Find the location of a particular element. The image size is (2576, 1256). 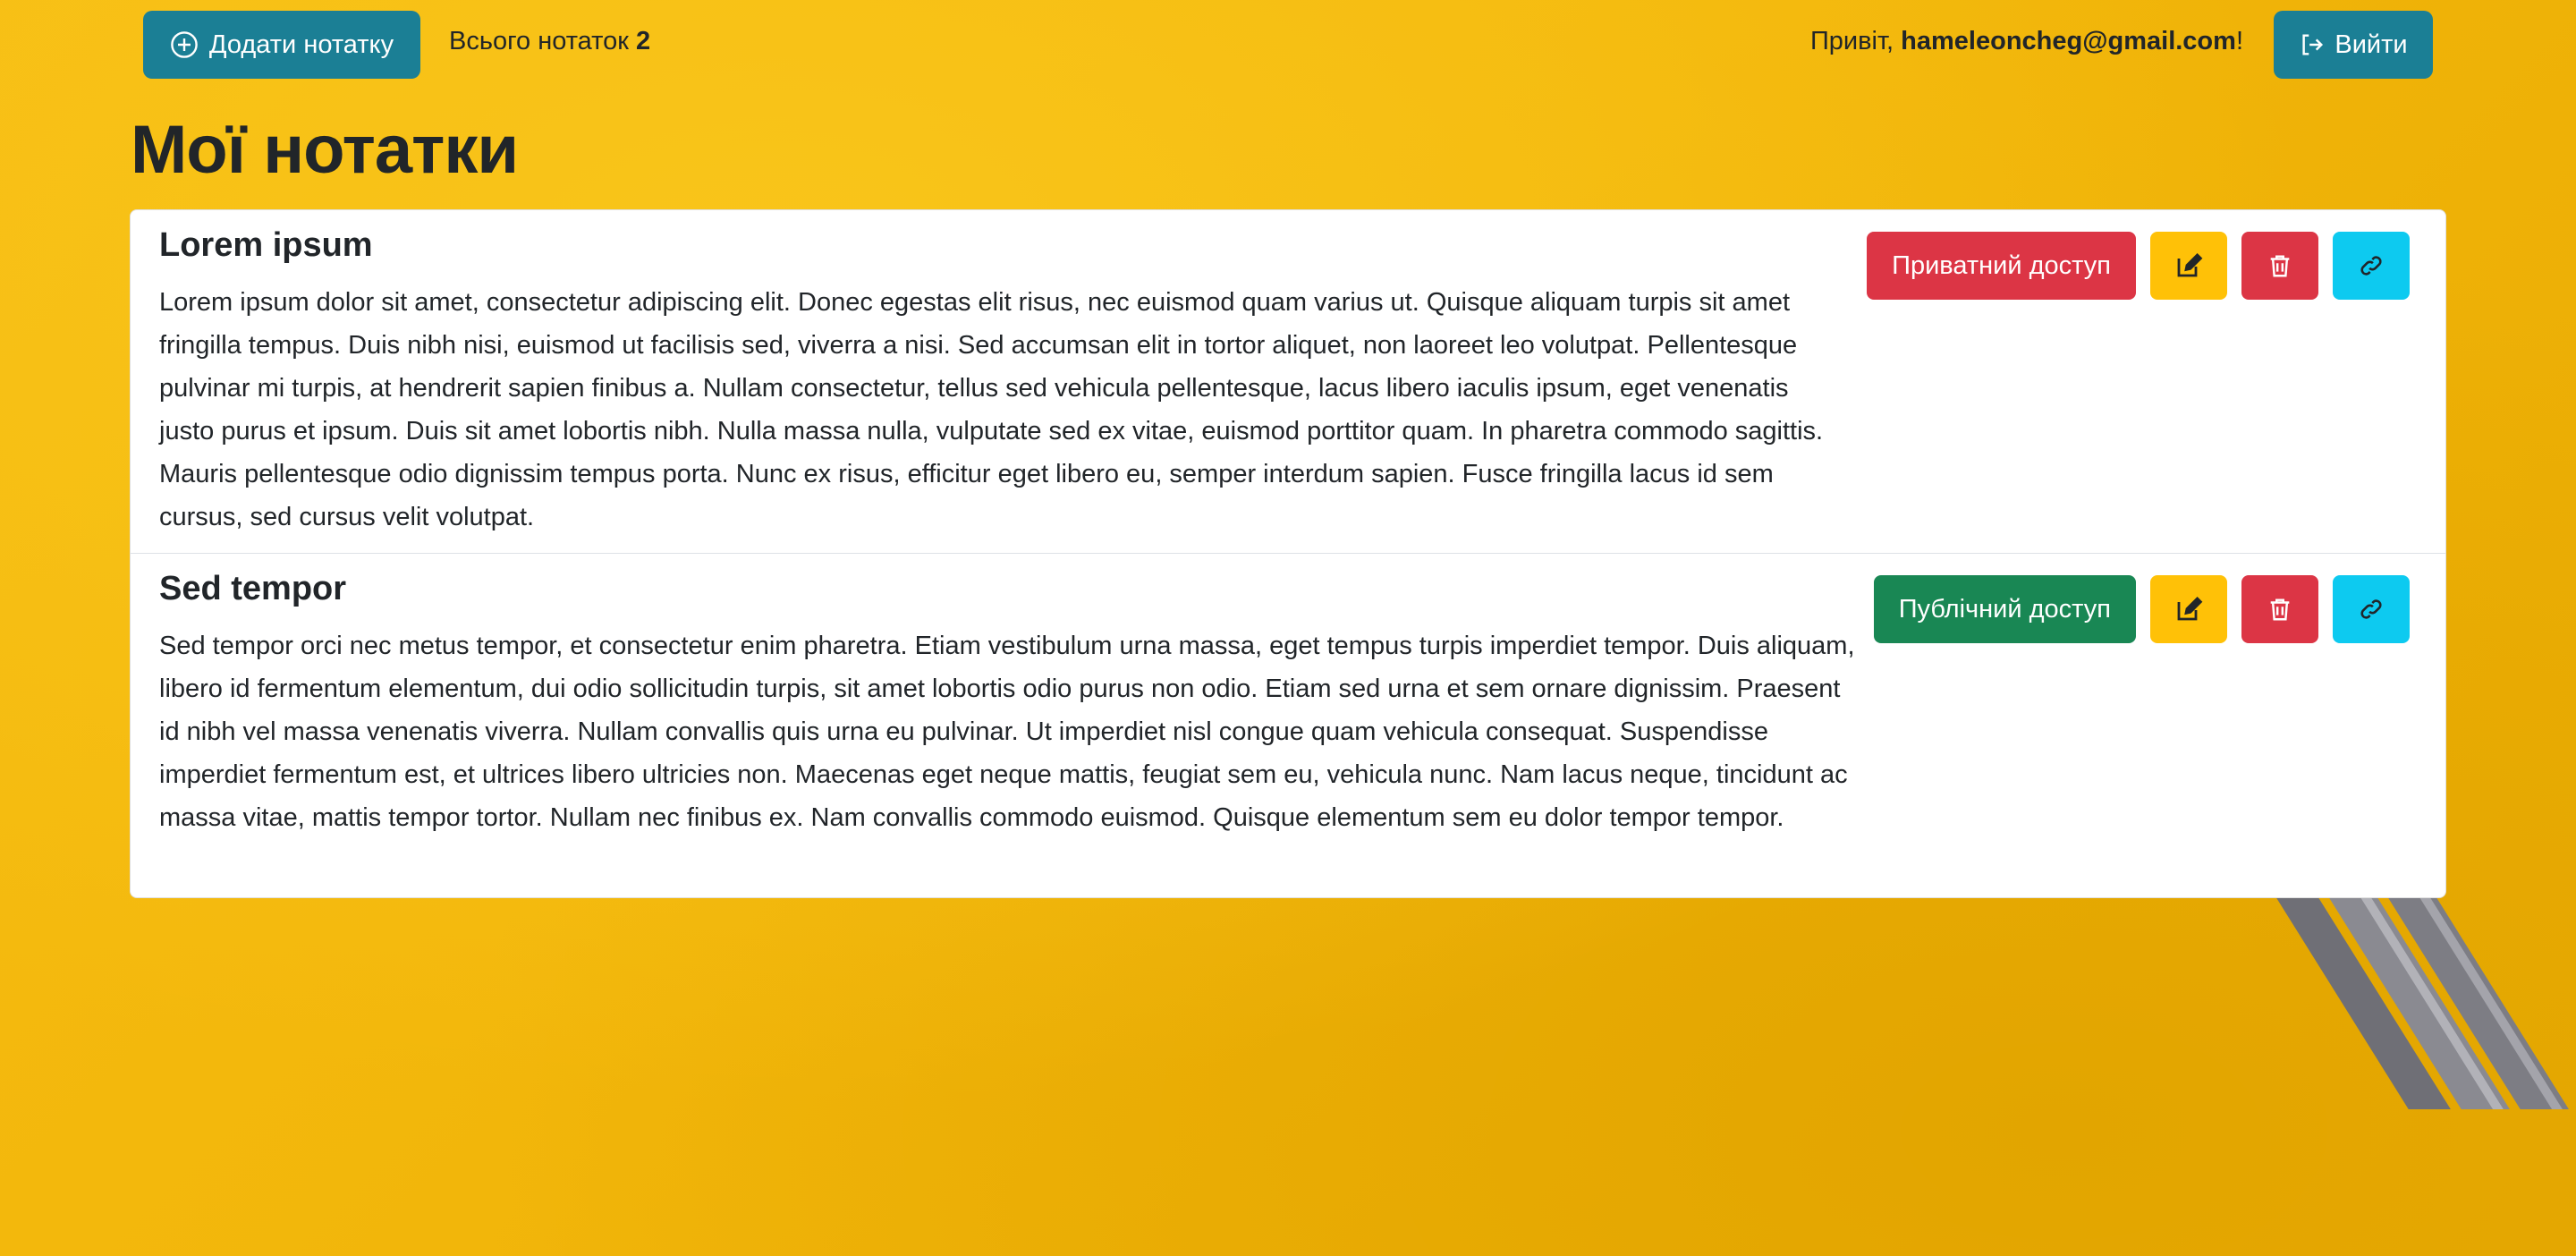

greeting-prefix: Привіт, is located at coordinates (1851, 41).